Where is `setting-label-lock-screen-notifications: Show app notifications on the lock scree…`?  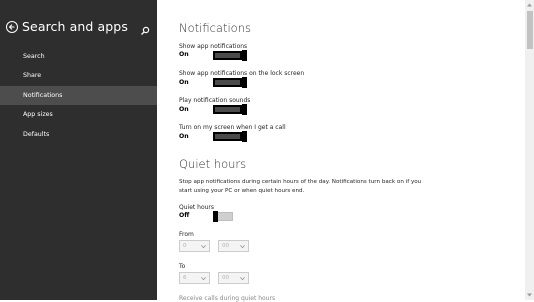
setting-label-lock-screen-notifications: Show app notifications on the lock scree… is located at coordinates (242, 73).